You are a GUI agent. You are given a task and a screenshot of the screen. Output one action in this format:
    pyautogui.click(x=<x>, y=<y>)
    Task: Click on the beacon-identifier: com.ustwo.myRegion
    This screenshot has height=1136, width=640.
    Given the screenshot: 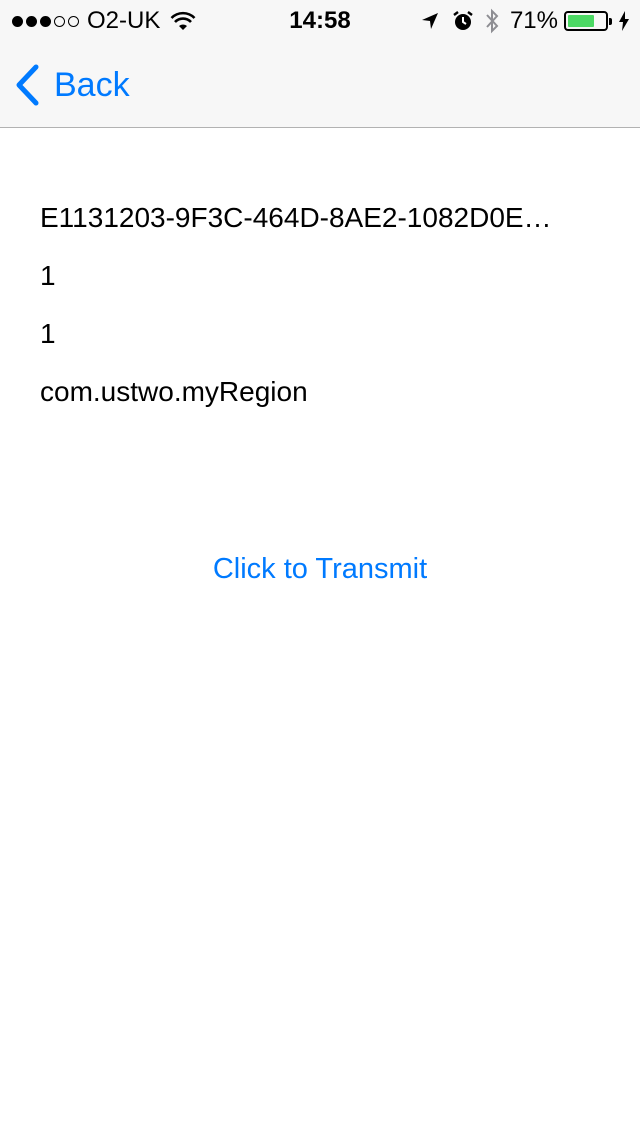 What is the action you would take?
    pyautogui.click(x=174, y=391)
    